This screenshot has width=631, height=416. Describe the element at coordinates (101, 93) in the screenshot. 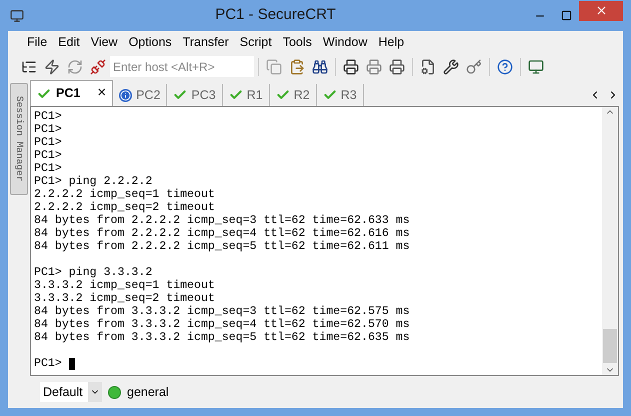

I see `tab-close-button: ×` at that location.